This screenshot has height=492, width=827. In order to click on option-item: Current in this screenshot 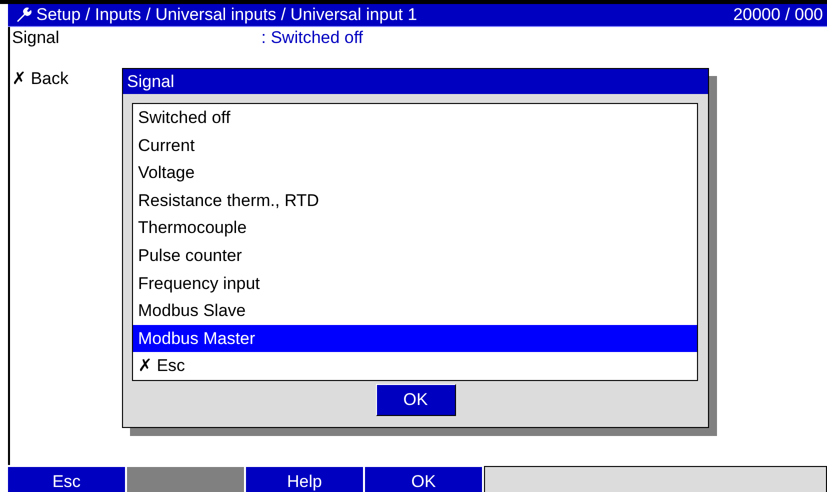, I will do `click(415, 146)`.